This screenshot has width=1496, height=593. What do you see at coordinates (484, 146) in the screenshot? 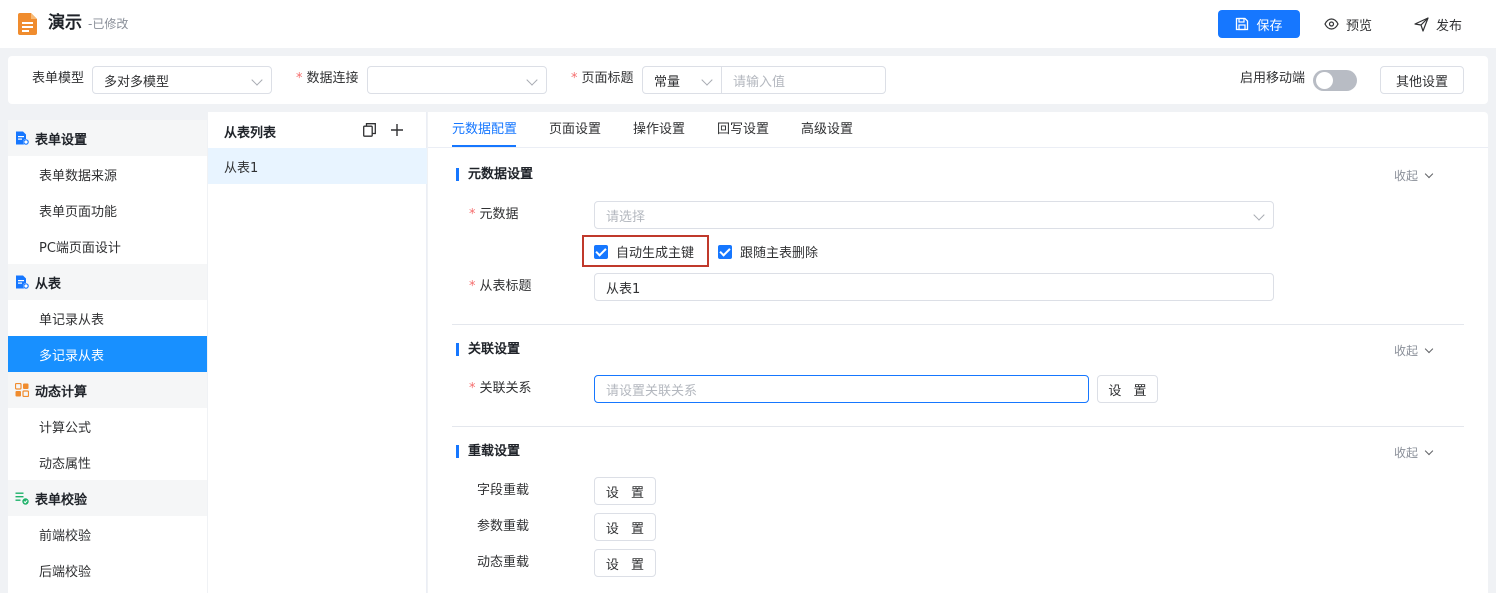
I see `active-tab-indicator` at bounding box center [484, 146].